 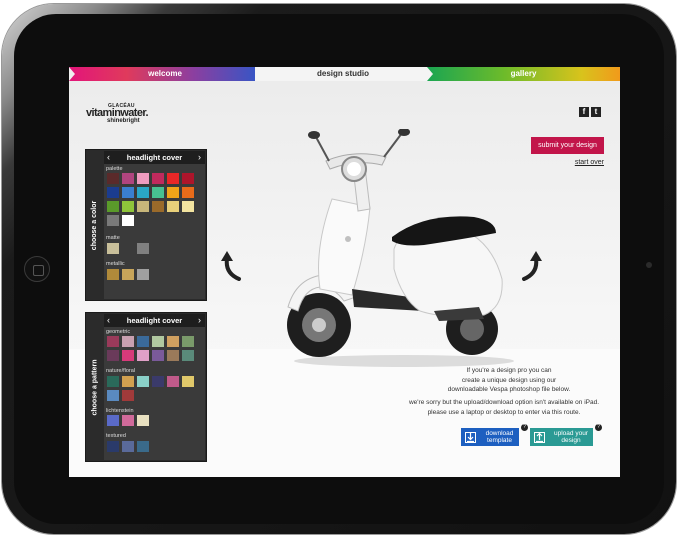 What do you see at coordinates (120, 411) in the screenshot?
I see `group-label-lichtenstein: lichtenstein` at bounding box center [120, 411].